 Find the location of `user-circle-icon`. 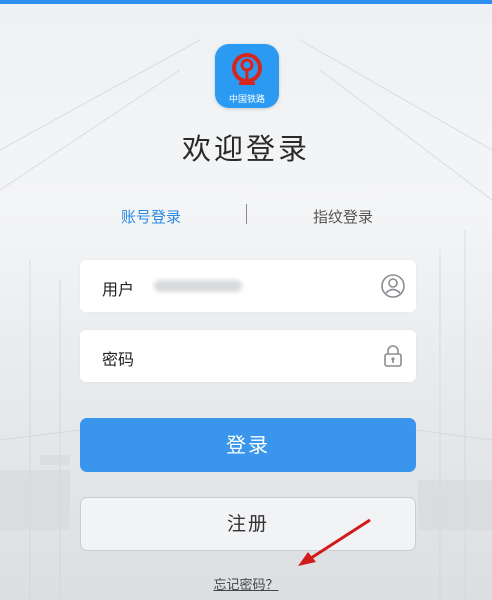

user-circle-icon is located at coordinates (393, 286).